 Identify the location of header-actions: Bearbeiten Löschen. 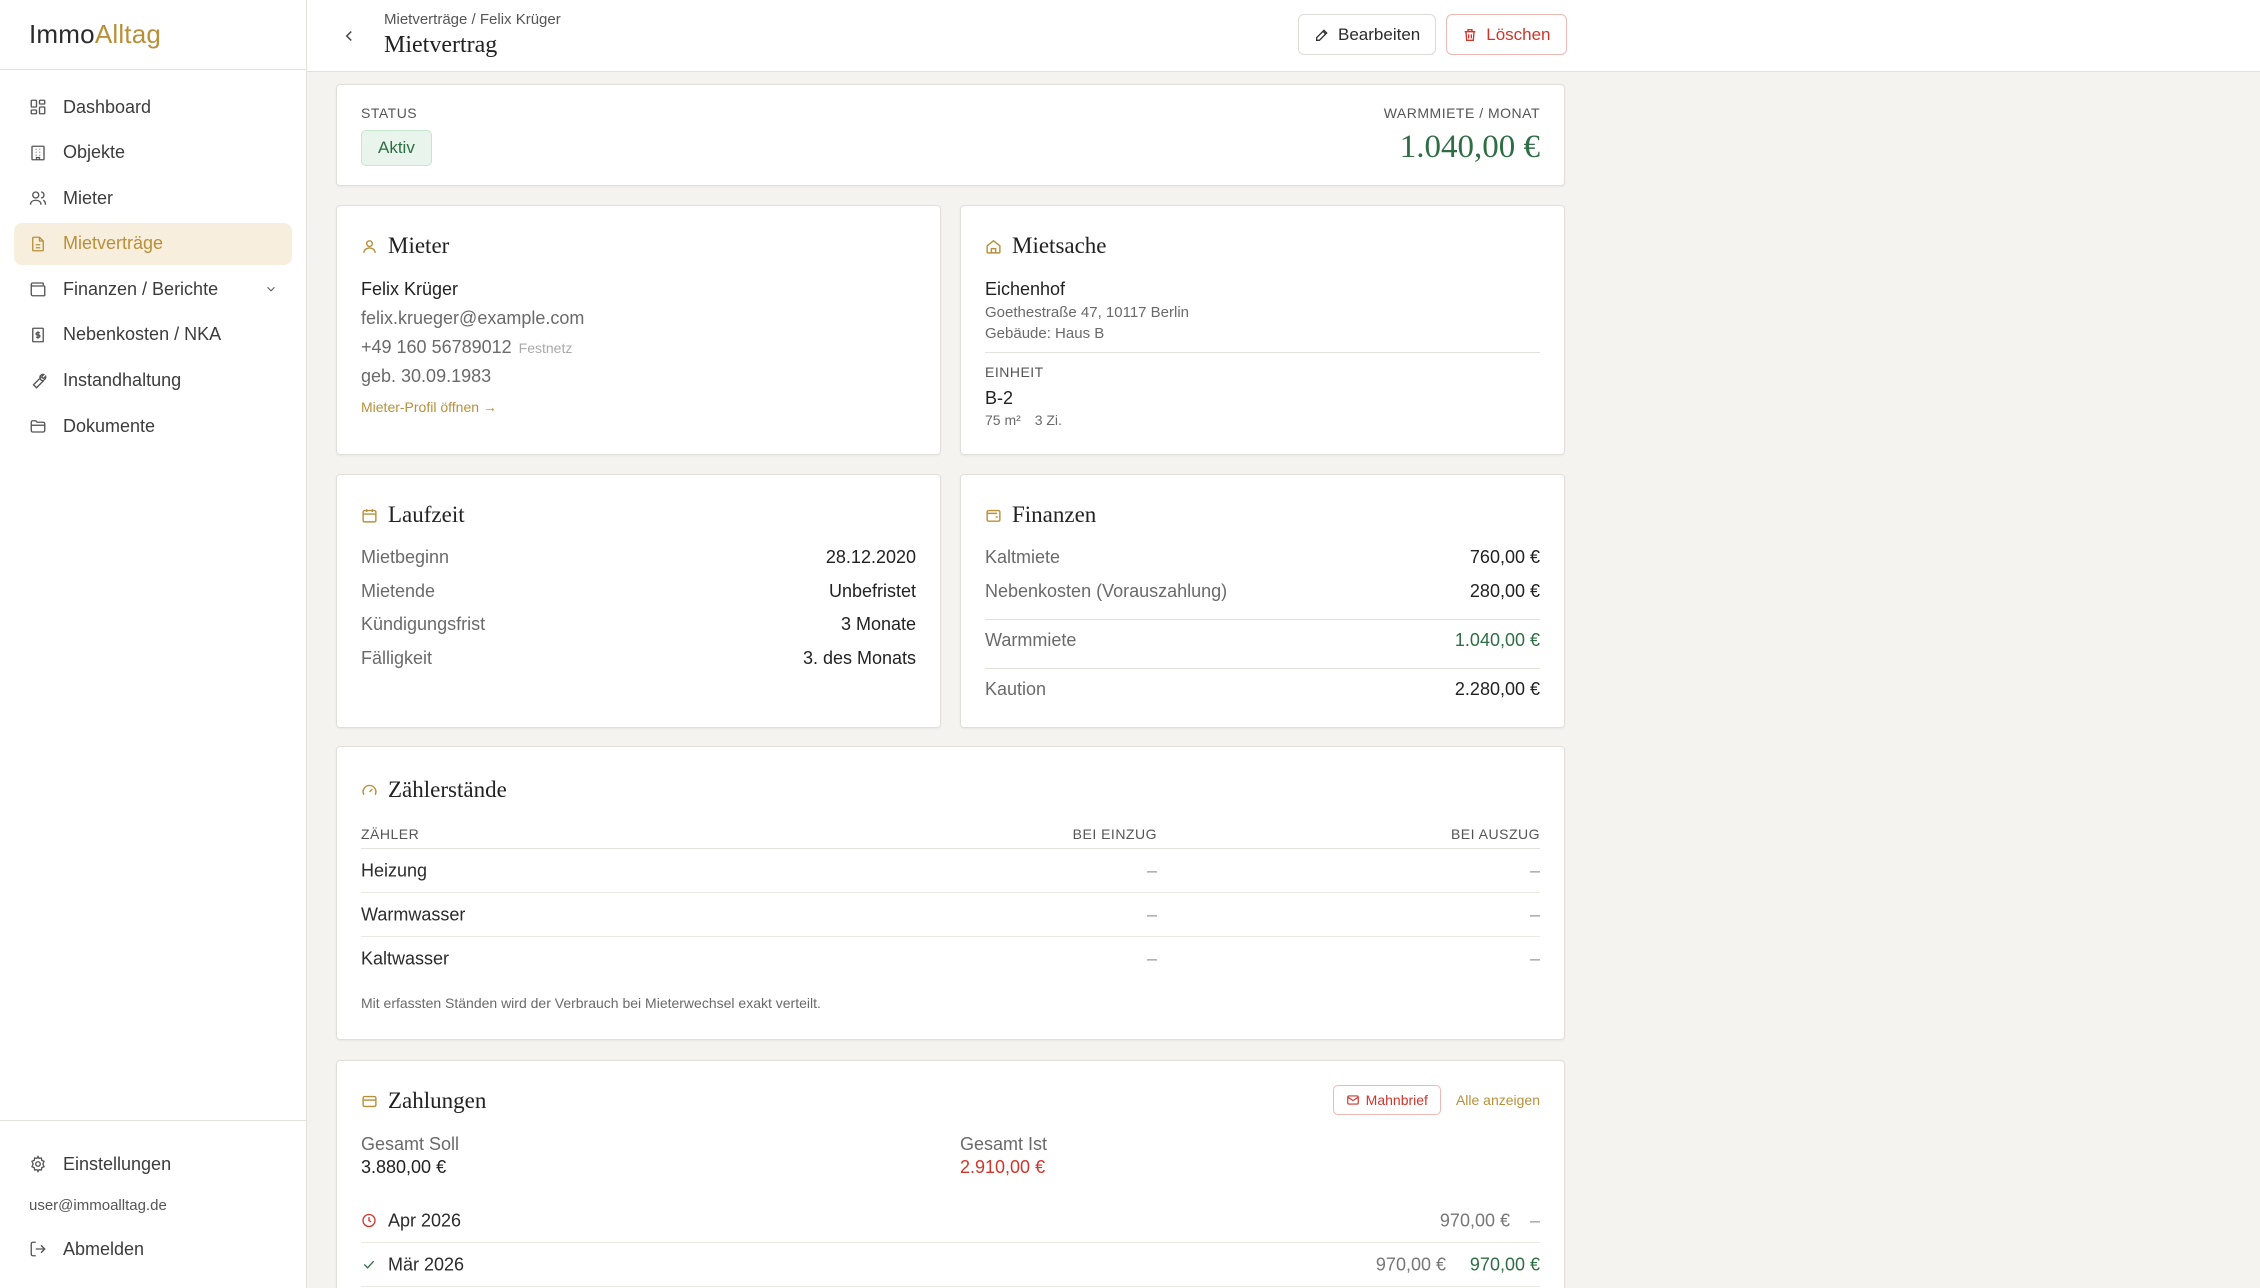
(1432, 34).